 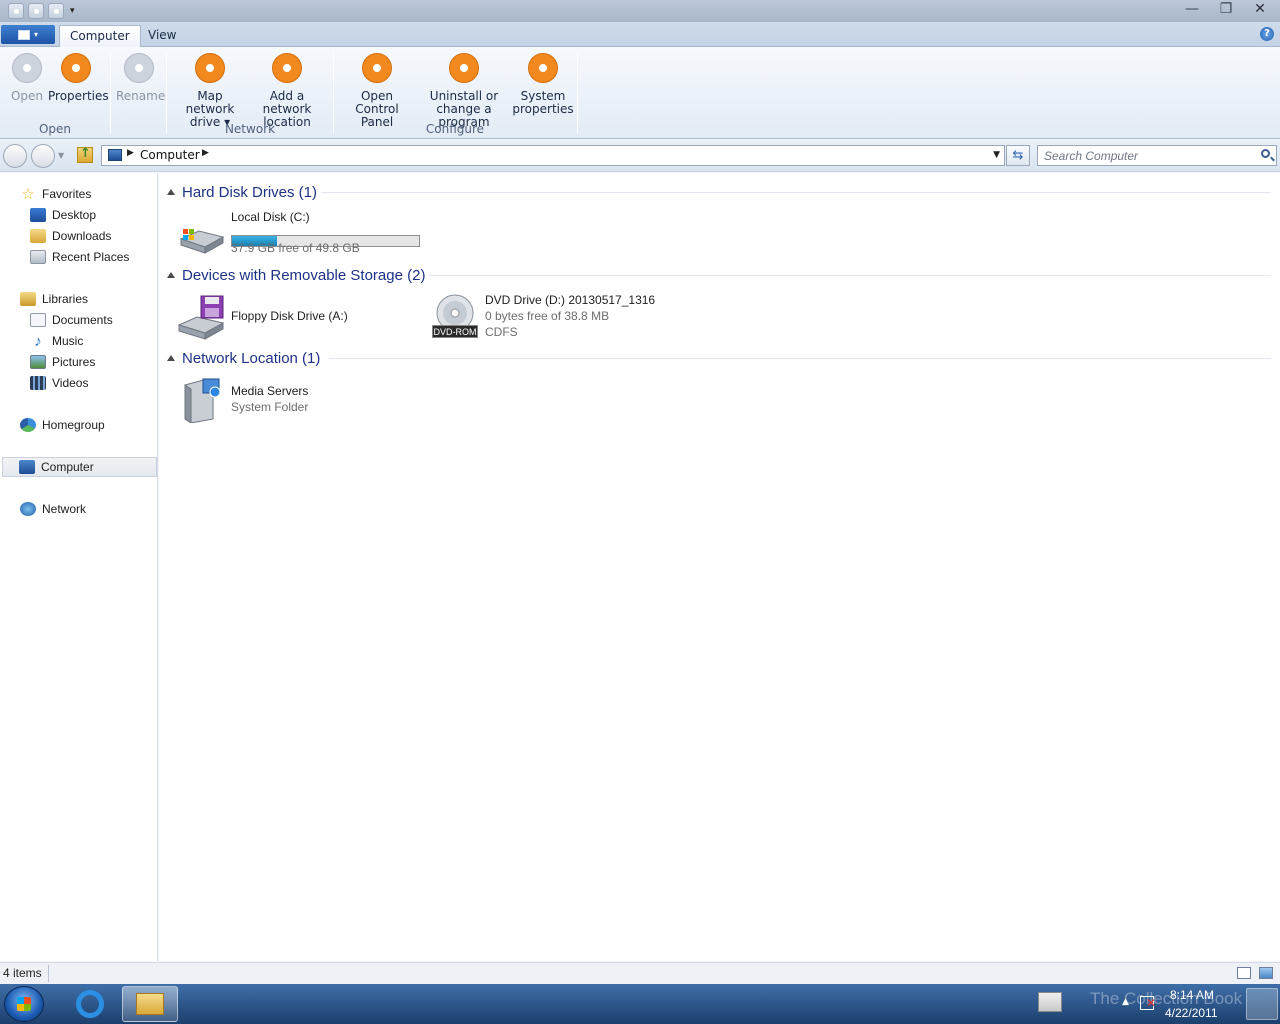 I want to click on rename-button: Rename, so click(x=140, y=77).